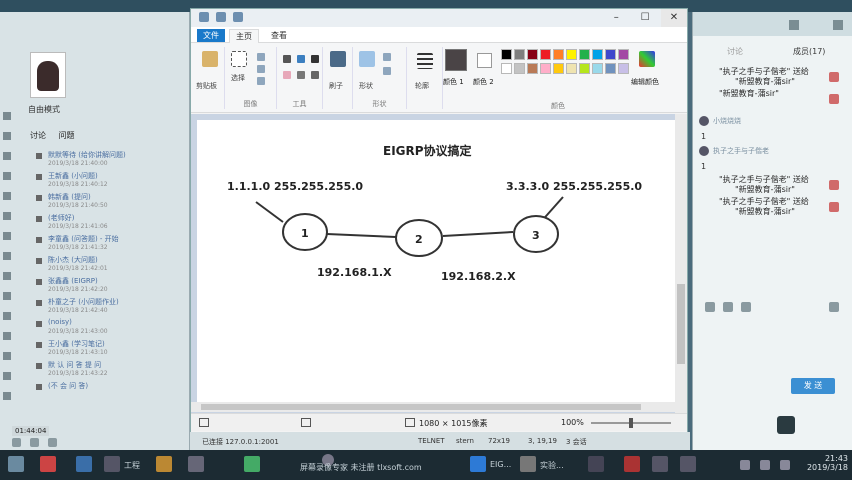  I want to click on list-item: 朴童之子 (小问题作业) 2019/3/18 21:42:40, so click(112, 307).